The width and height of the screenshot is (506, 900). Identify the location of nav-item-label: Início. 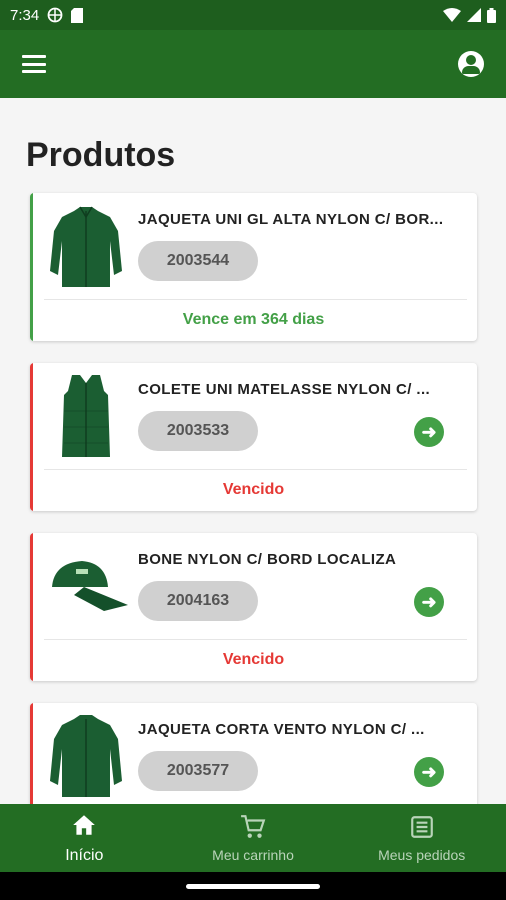
(84, 855).